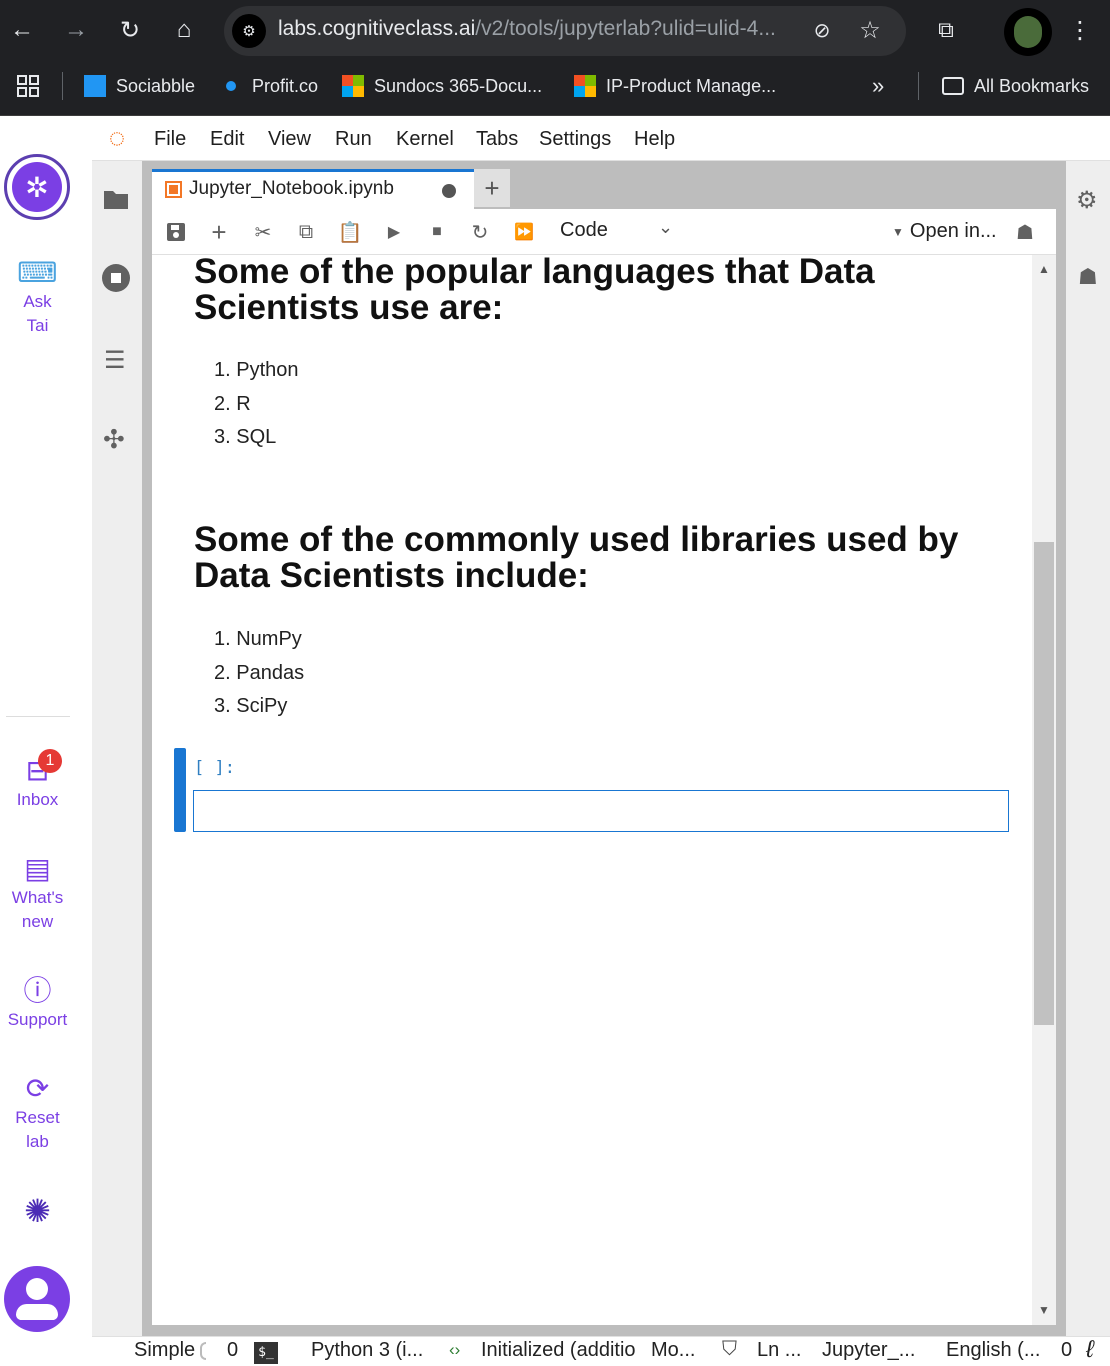 This screenshot has width=1110, height=1366. I want to click on user-body-icon, so click(37, 1312).